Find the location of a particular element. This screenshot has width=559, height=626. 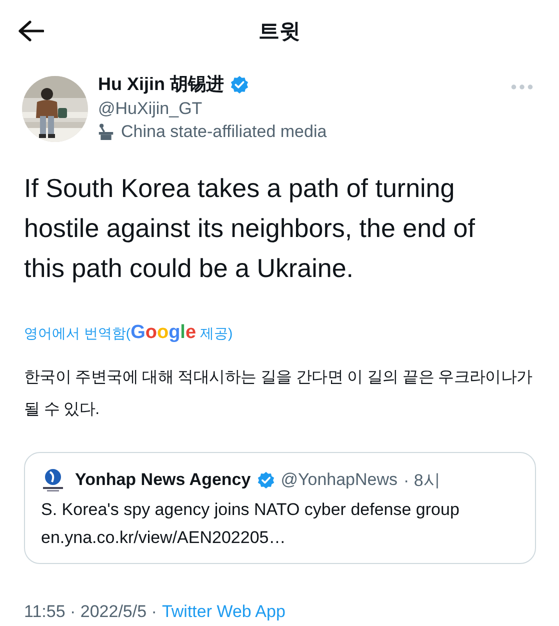

quoted-tweet-time: · 8시 is located at coordinates (422, 481).